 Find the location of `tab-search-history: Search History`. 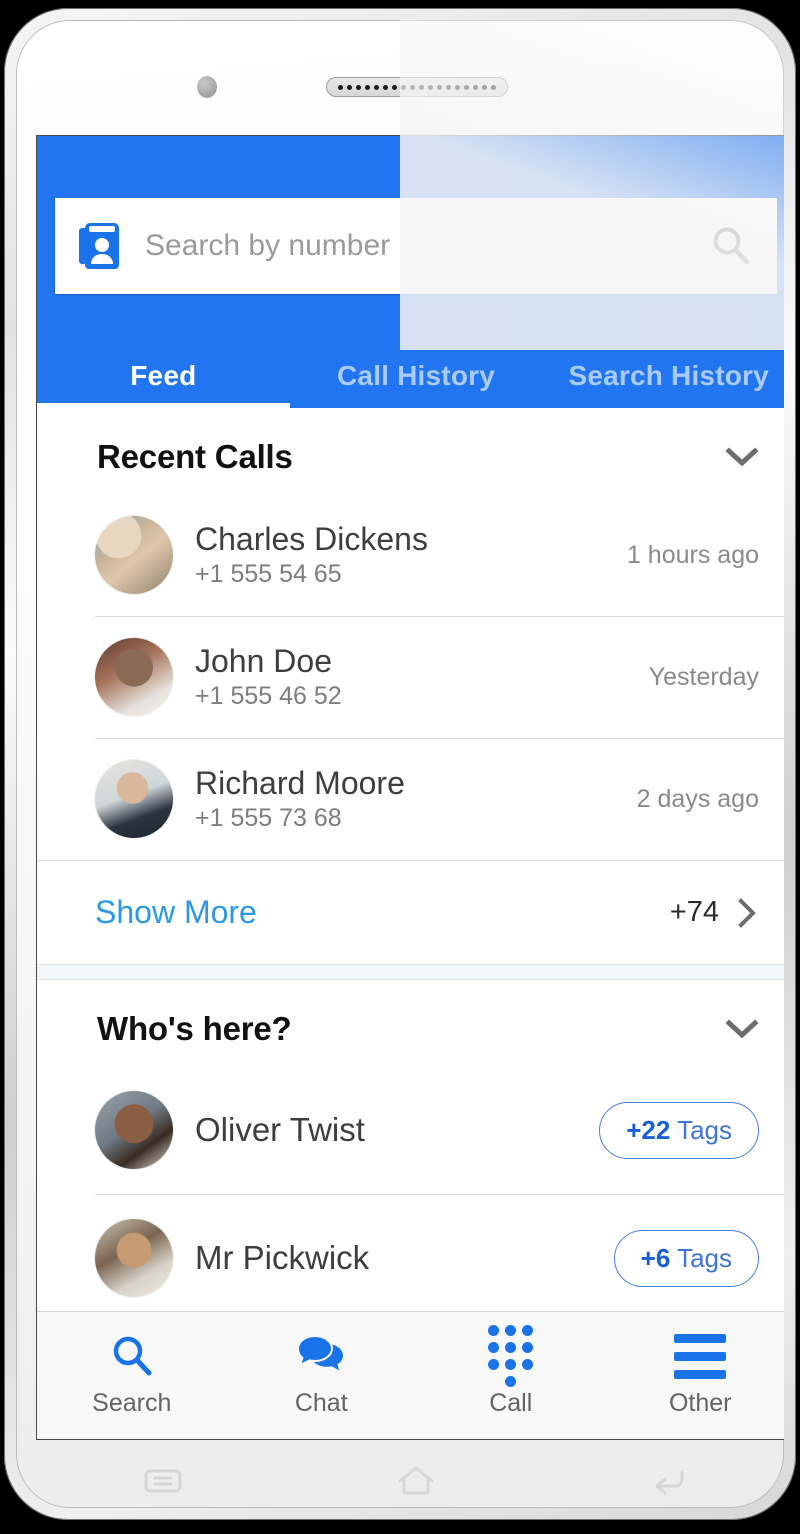

tab-search-history: Search History is located at coordinates (663, 362).